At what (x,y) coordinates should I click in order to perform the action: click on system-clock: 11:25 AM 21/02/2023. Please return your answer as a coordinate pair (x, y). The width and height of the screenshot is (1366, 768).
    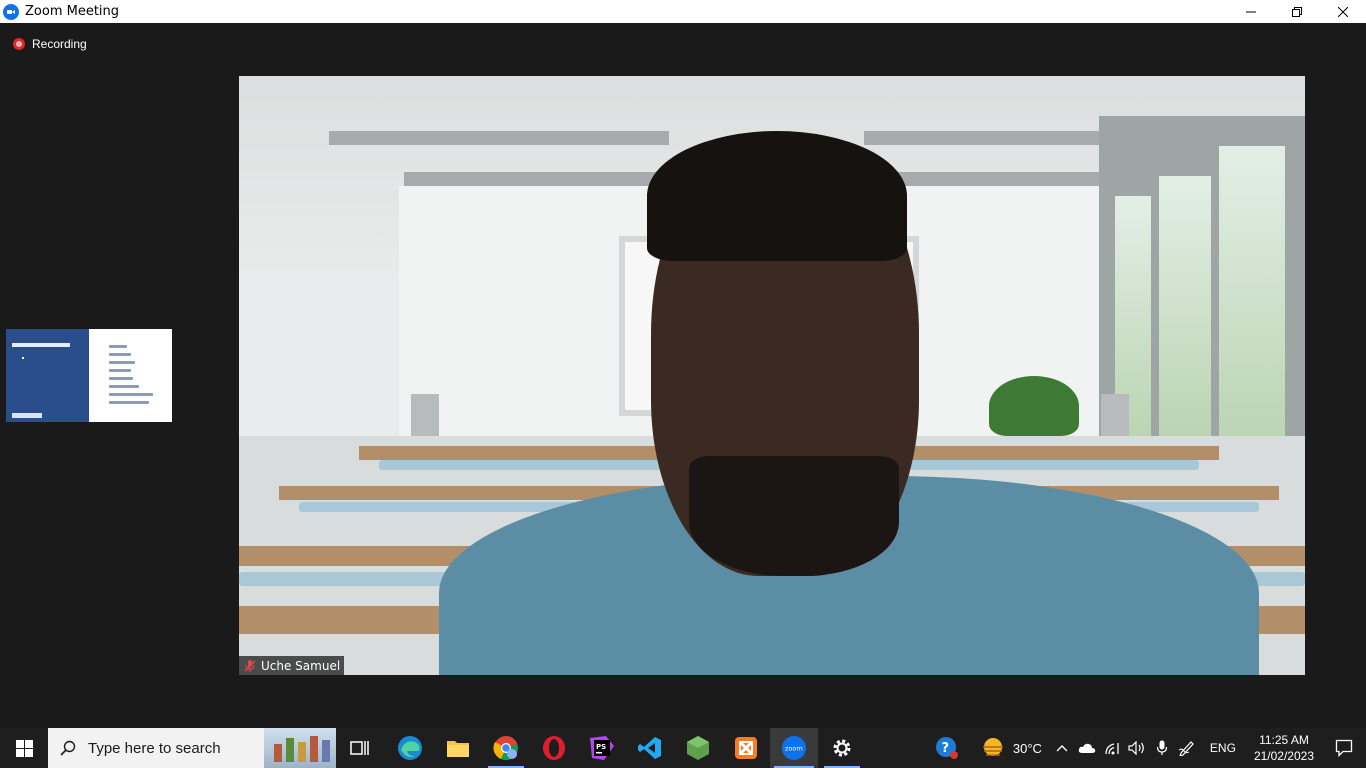
    Looking at the image, I should click on (1284, 748).